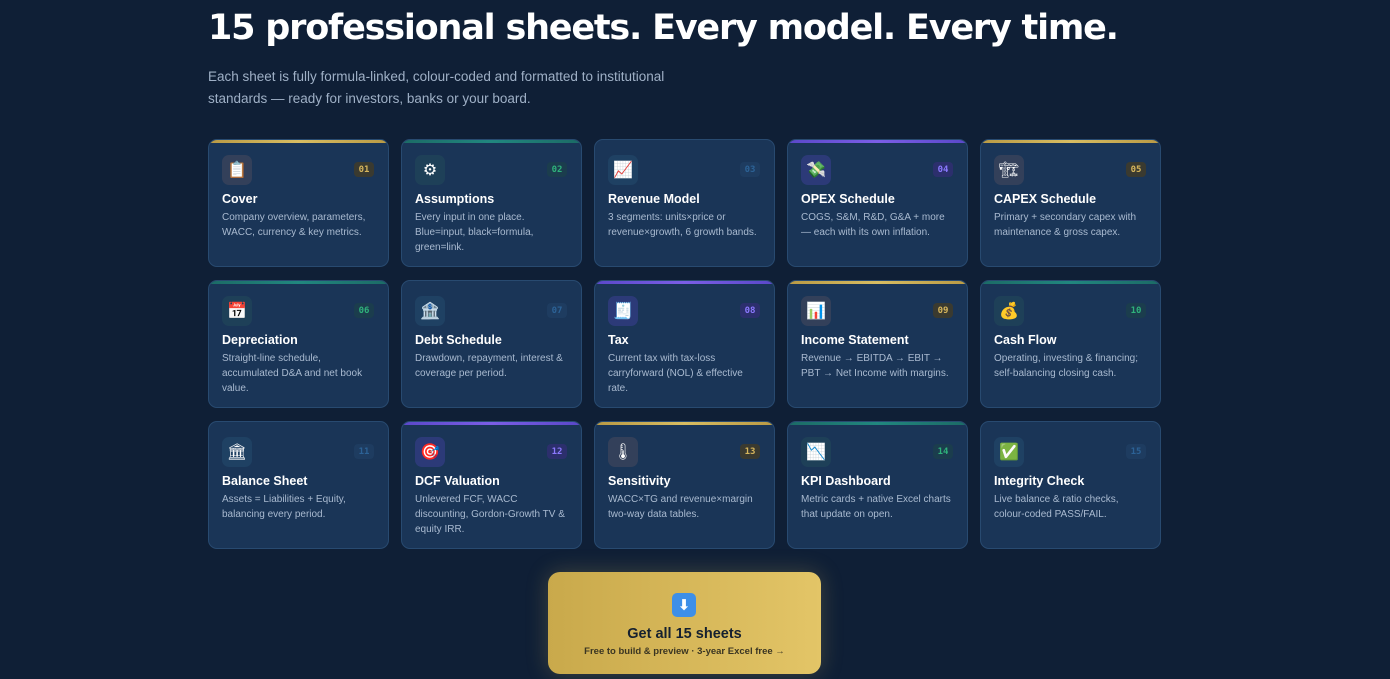  Describe the element at coordinates (846, 481) in the screenshot. I see `sheet-title: KPI Dashboard` at that location.